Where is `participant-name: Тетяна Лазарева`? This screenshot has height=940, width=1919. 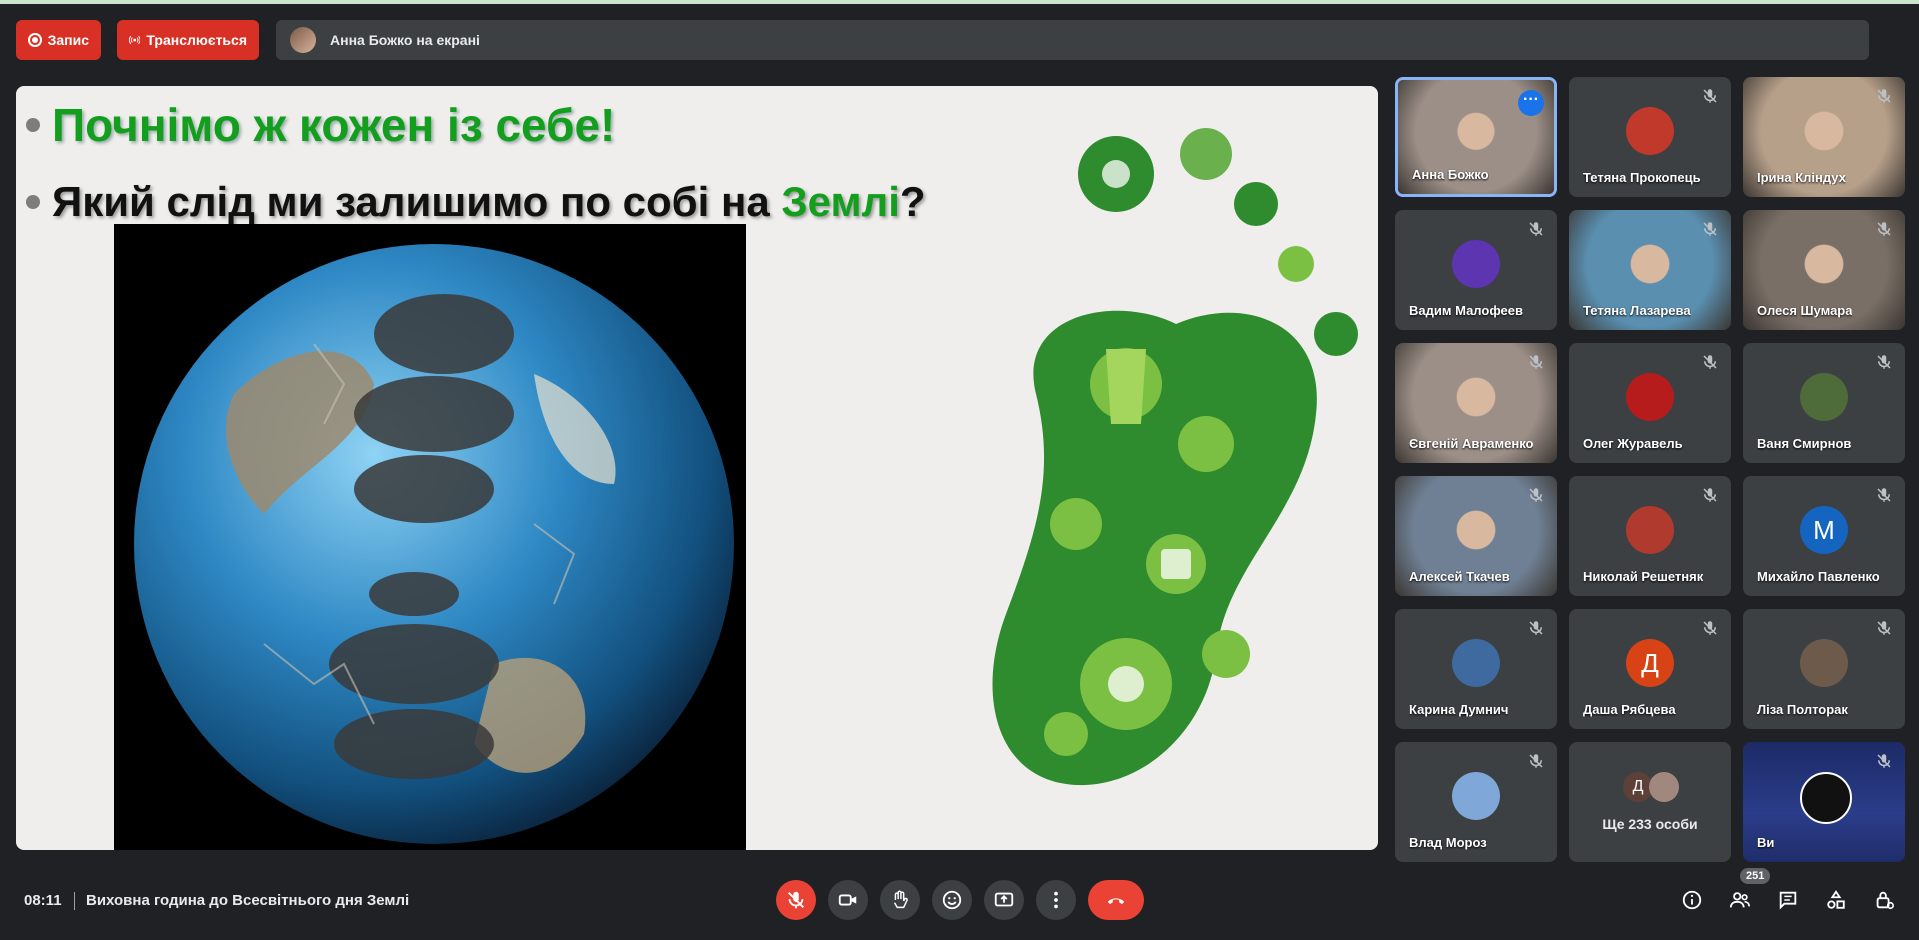
participant-name: Тетяна Лазарева is located at coordinates (1637, 310).